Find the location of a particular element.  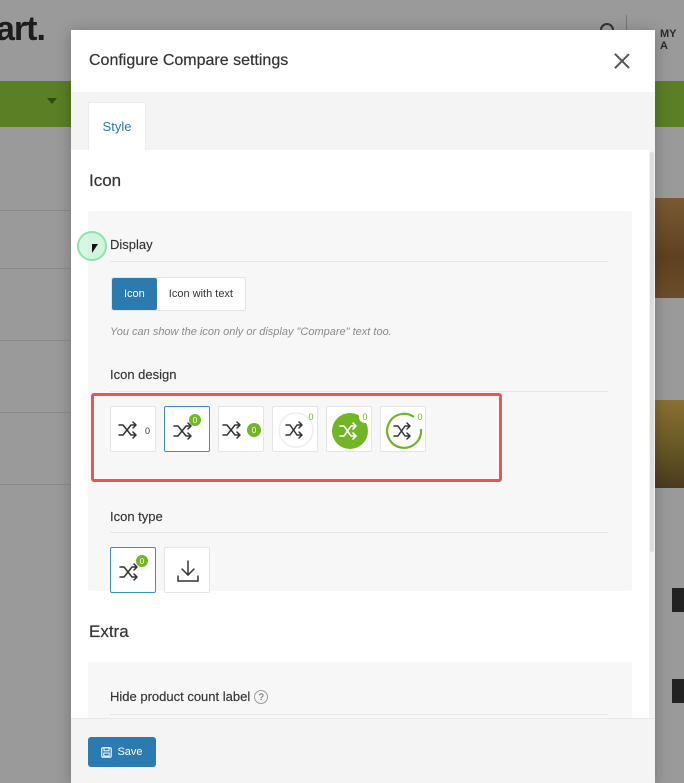

mouse-cursor-icon is located at coordinates (95, 248).